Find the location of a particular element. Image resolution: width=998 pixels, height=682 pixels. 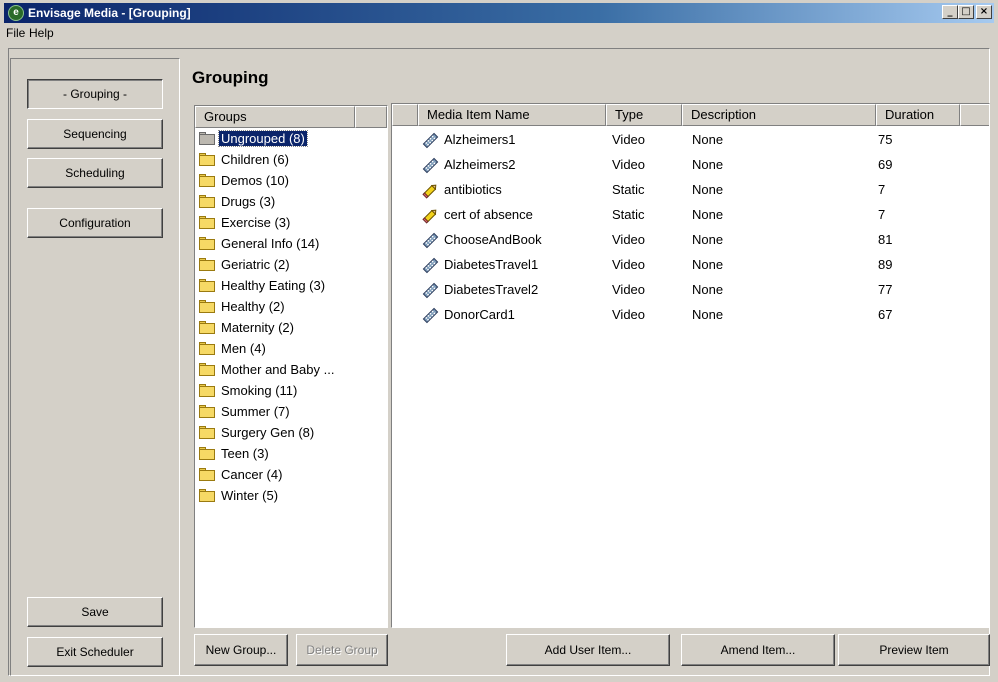

table-row: cert of absence Static None 7 is located at coordinates (690, 215).